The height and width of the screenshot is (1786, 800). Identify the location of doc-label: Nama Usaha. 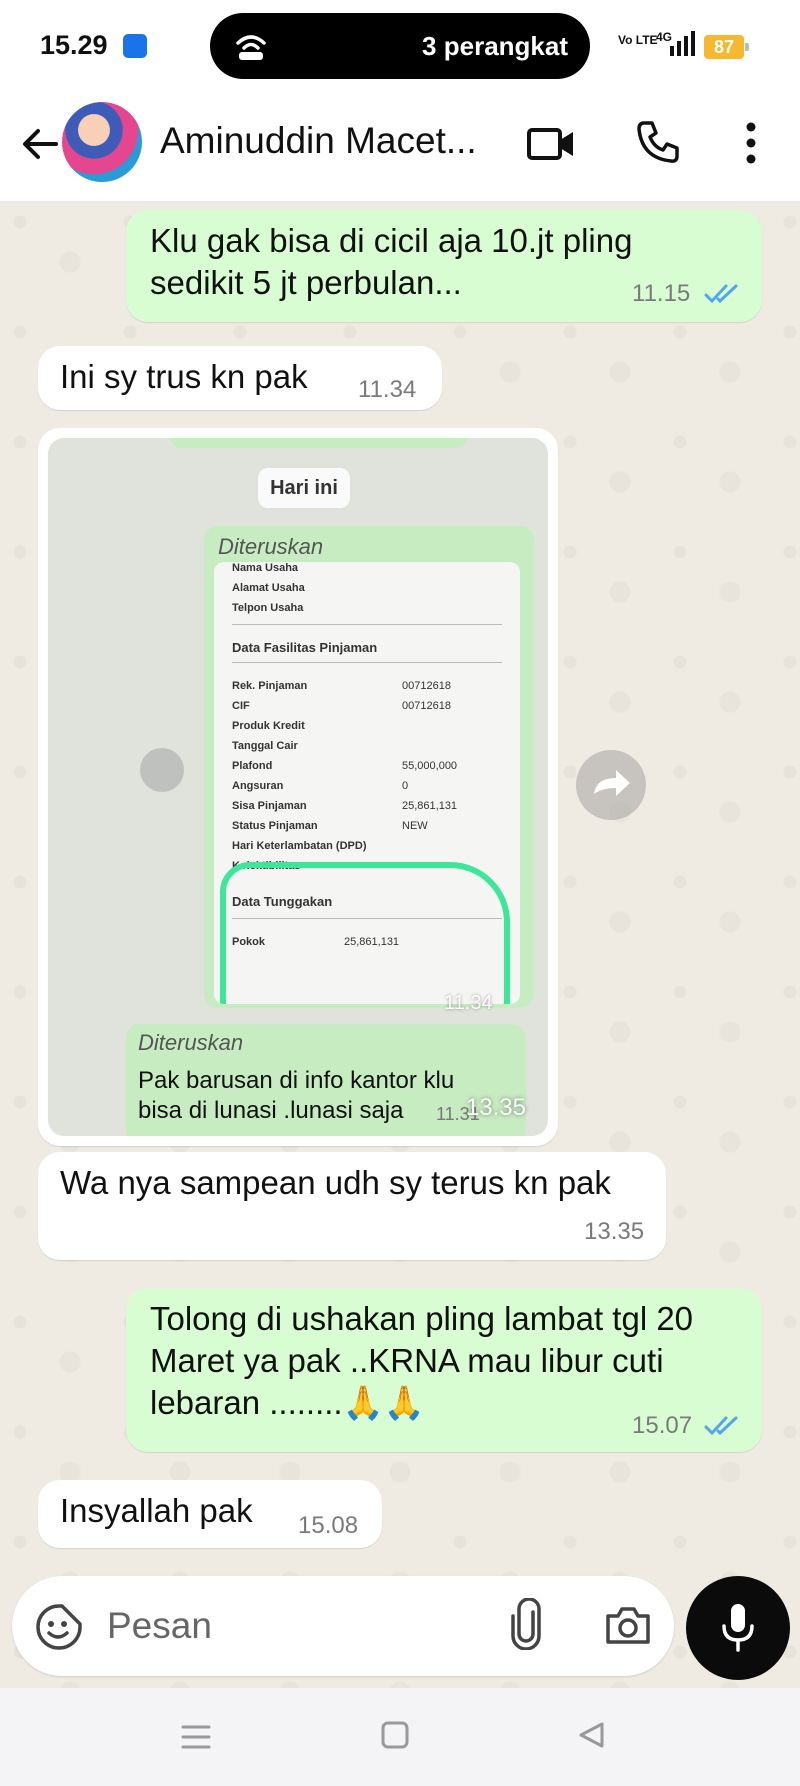
(265, 568).